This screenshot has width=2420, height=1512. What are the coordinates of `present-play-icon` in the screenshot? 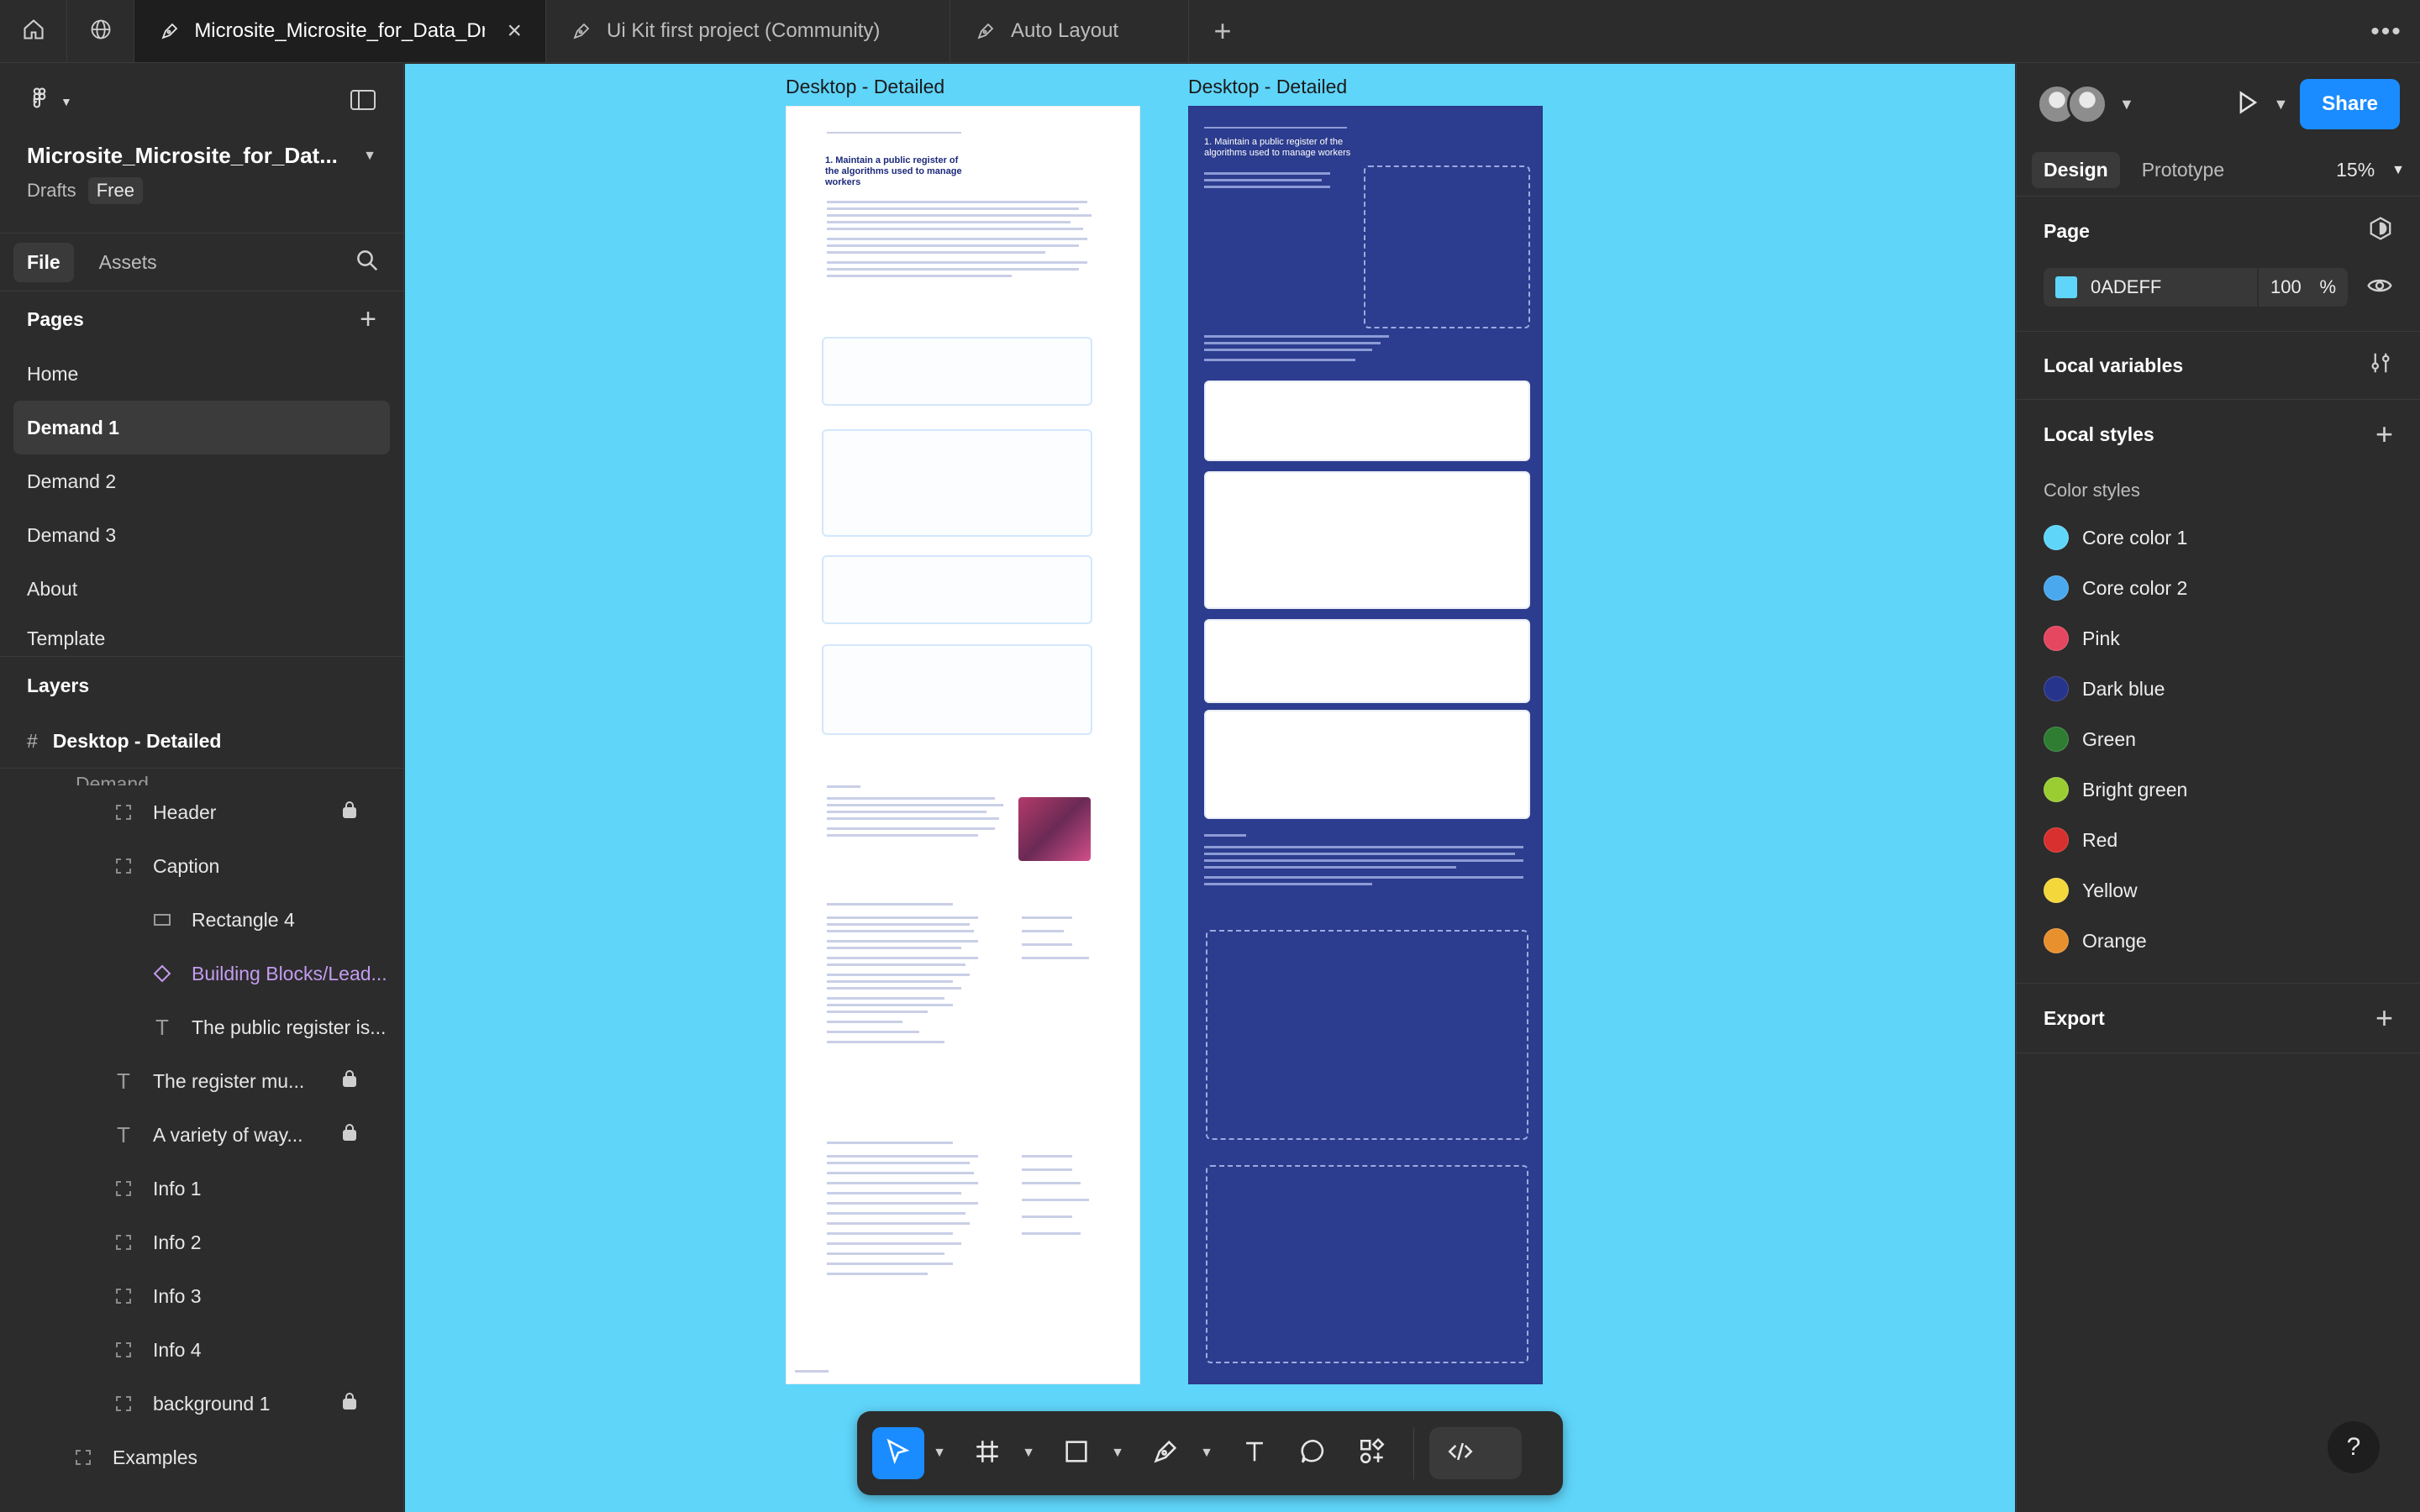 It's located at (2247, 104).